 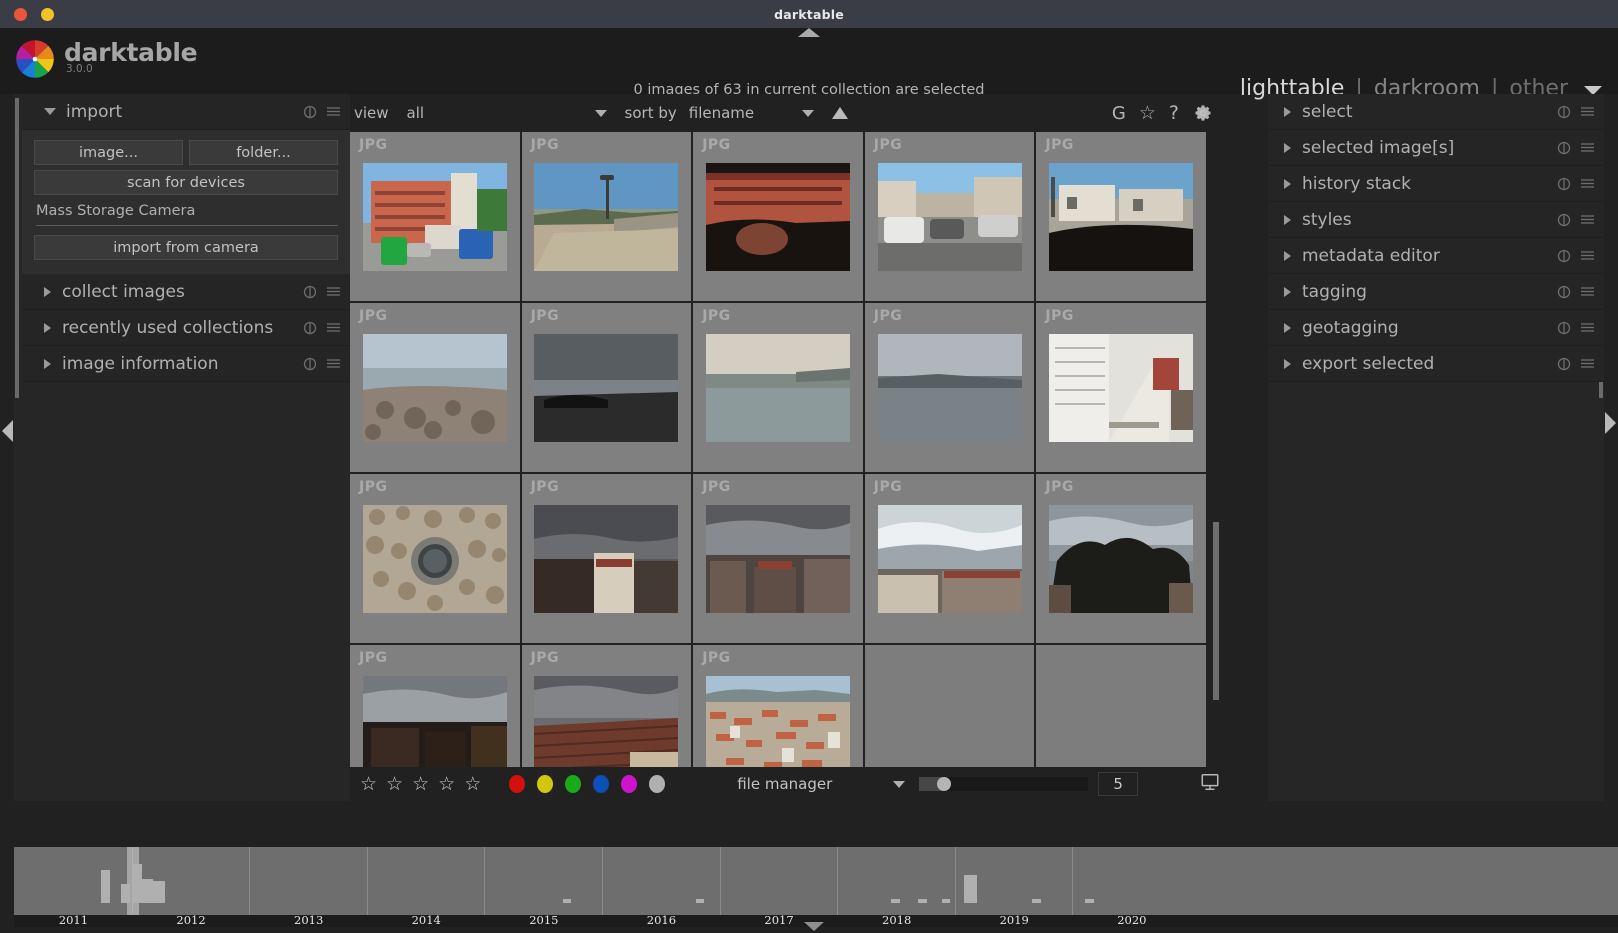 What do you see at coordinates (186, 247) in the screenshot?
I see `import-from-camera-button: import from camera` at bounding box center [186, 247].